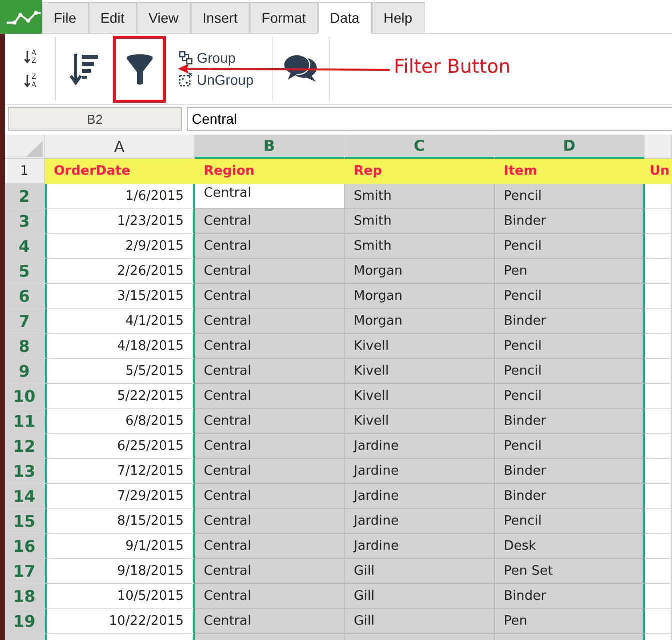  What do you see at coordinates (112, 18) in the screenshot?
I see `menu-tab: Edit` at bounding box center [112, 18].